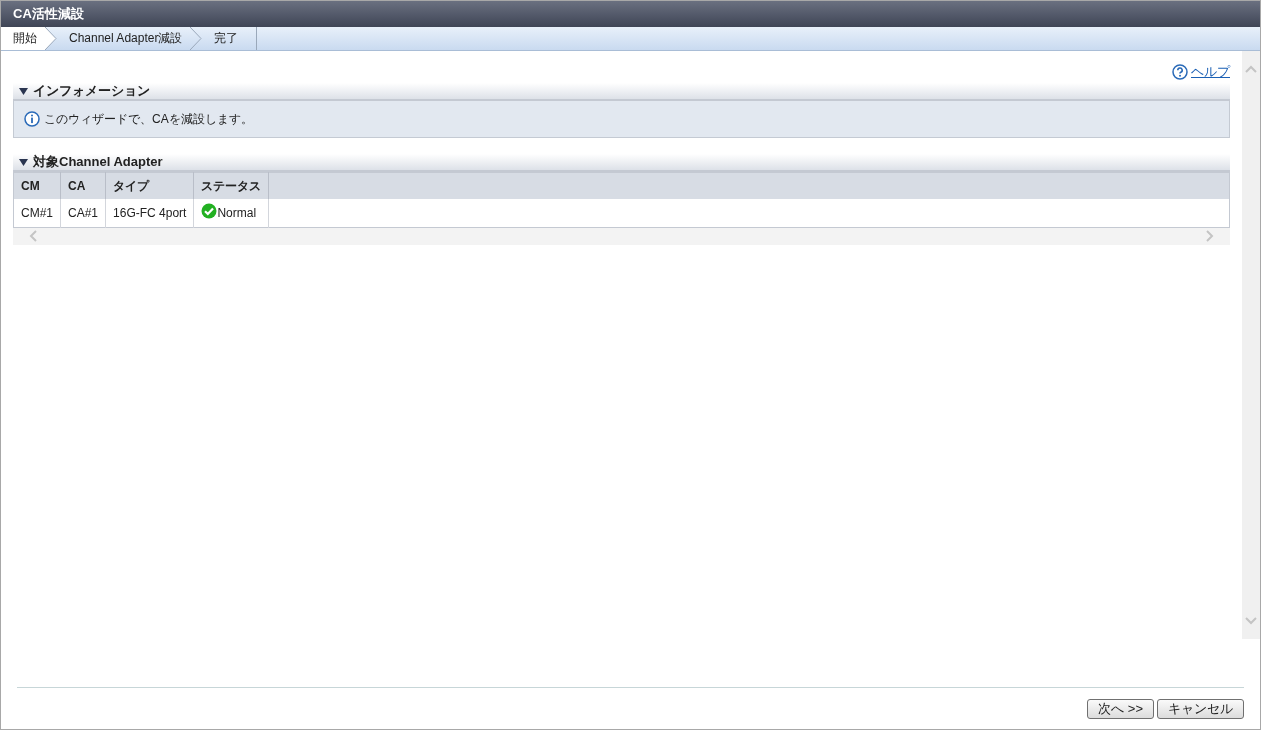 The image size is (1261, 730). Describe the element at coordinates (1251, 69) in the screenshot. I see `scroll-up-icon` at that location.